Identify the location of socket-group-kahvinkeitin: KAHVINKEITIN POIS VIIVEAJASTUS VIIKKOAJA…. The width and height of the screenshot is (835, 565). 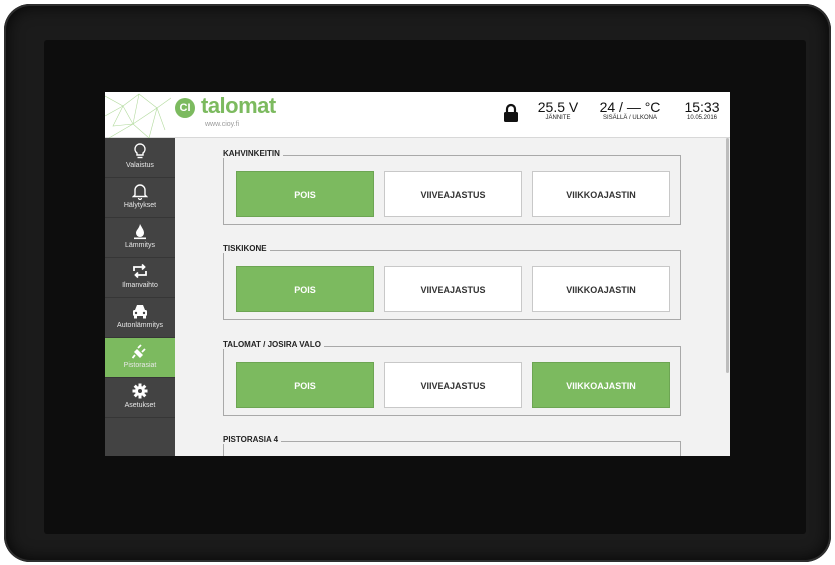
(452, 187).